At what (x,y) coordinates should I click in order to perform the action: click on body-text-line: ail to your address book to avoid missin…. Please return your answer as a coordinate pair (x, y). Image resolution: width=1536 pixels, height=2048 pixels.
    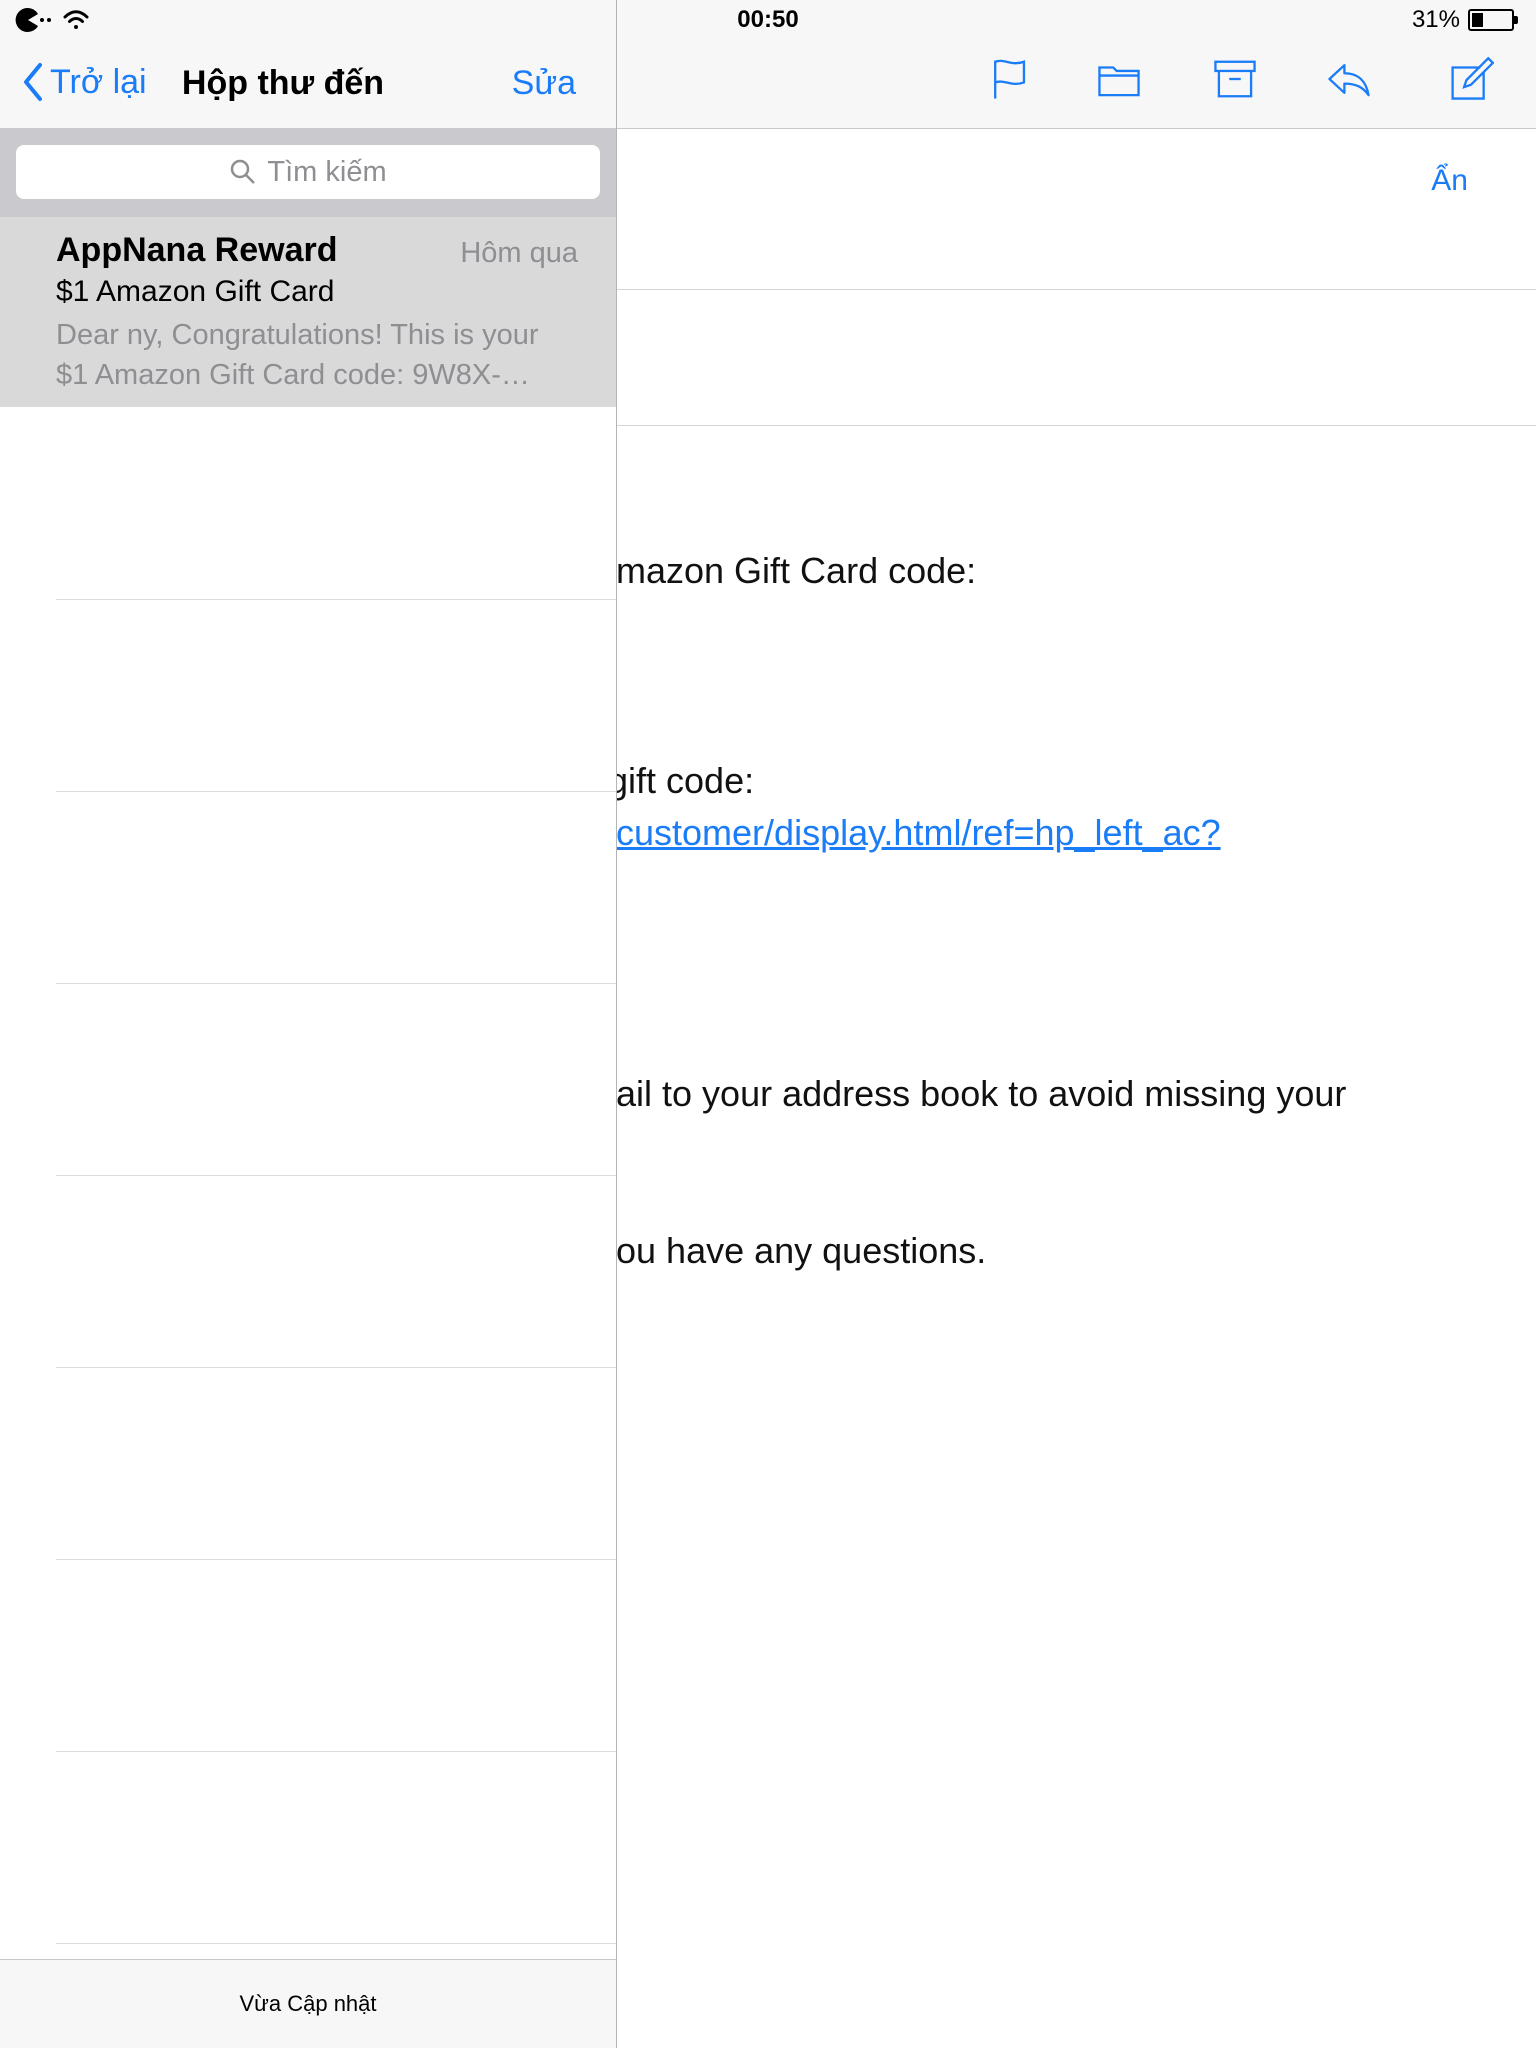
    Looking at the image, I should click on (981, 1093).